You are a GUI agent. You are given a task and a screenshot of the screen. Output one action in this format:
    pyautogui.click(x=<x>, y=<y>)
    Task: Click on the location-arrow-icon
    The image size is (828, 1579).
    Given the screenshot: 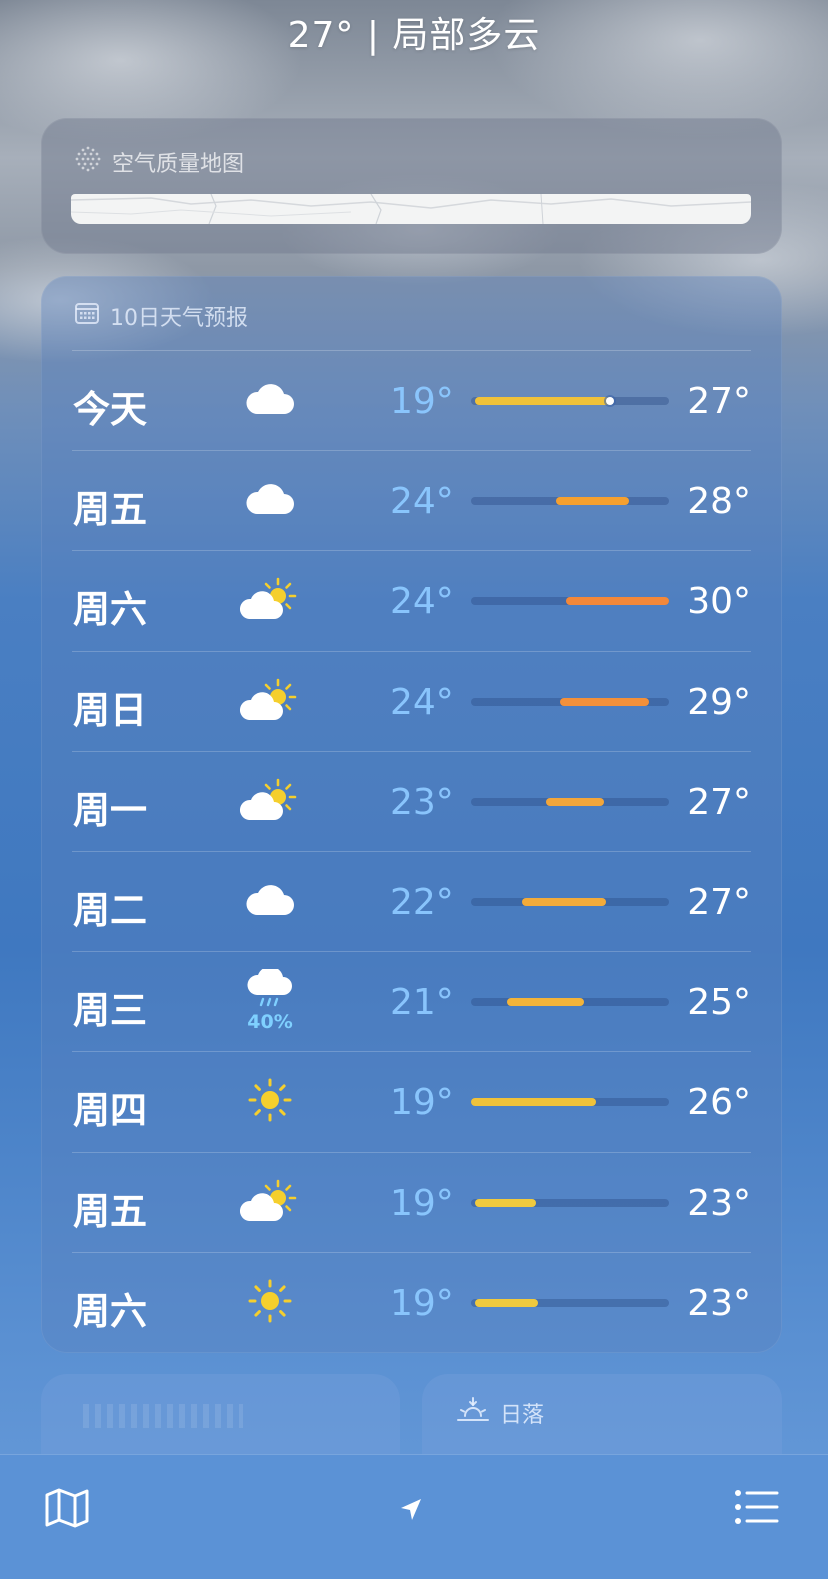 What is the action you would take?
    pyautogui.click(x=411, y=1514)
    